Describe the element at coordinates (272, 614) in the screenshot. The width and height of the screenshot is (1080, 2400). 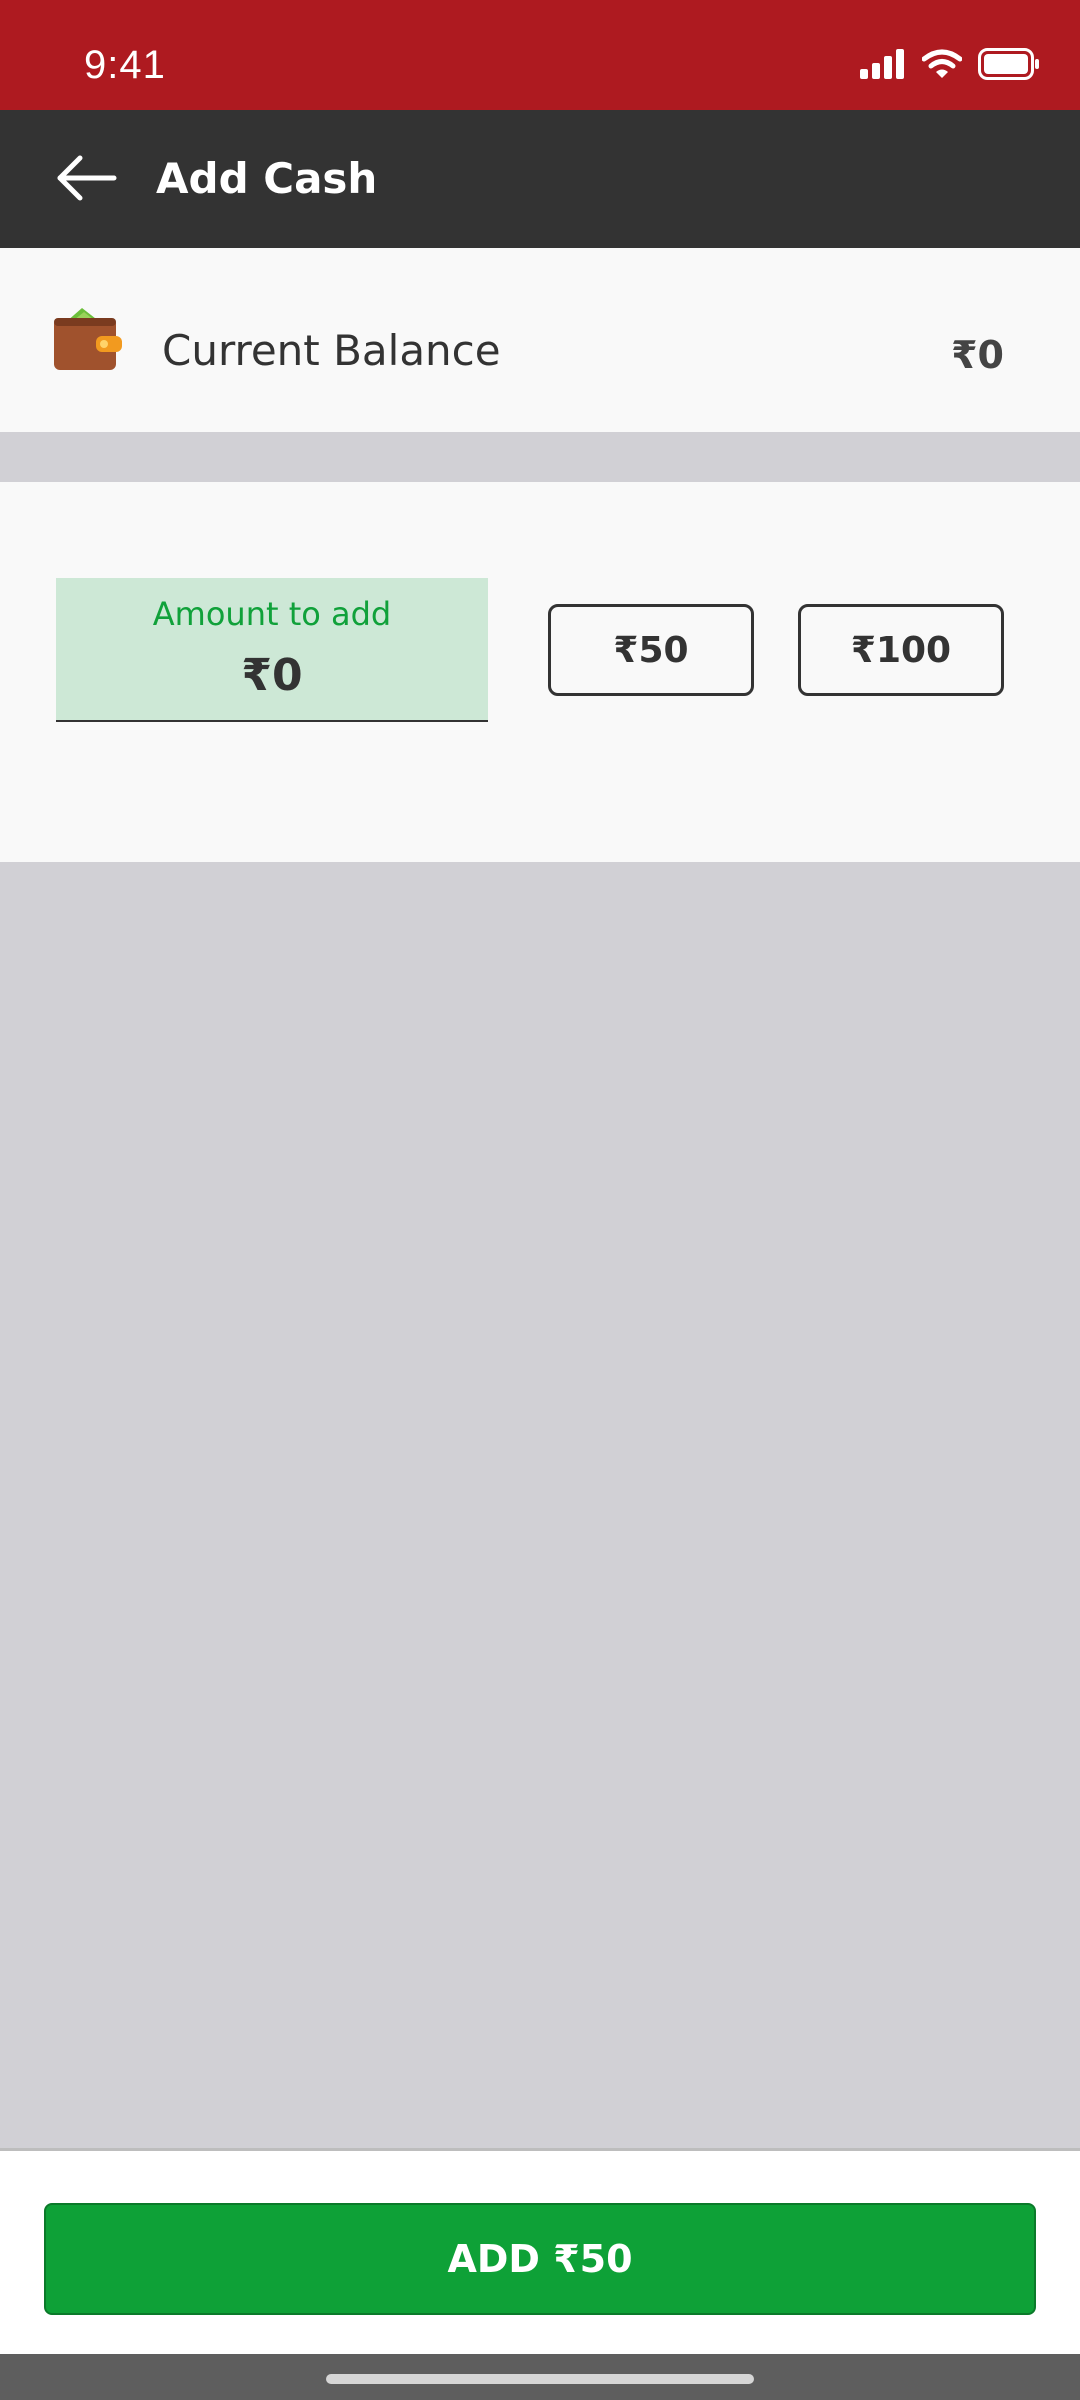
I see `amount-input-label: Amount to add` at that location.